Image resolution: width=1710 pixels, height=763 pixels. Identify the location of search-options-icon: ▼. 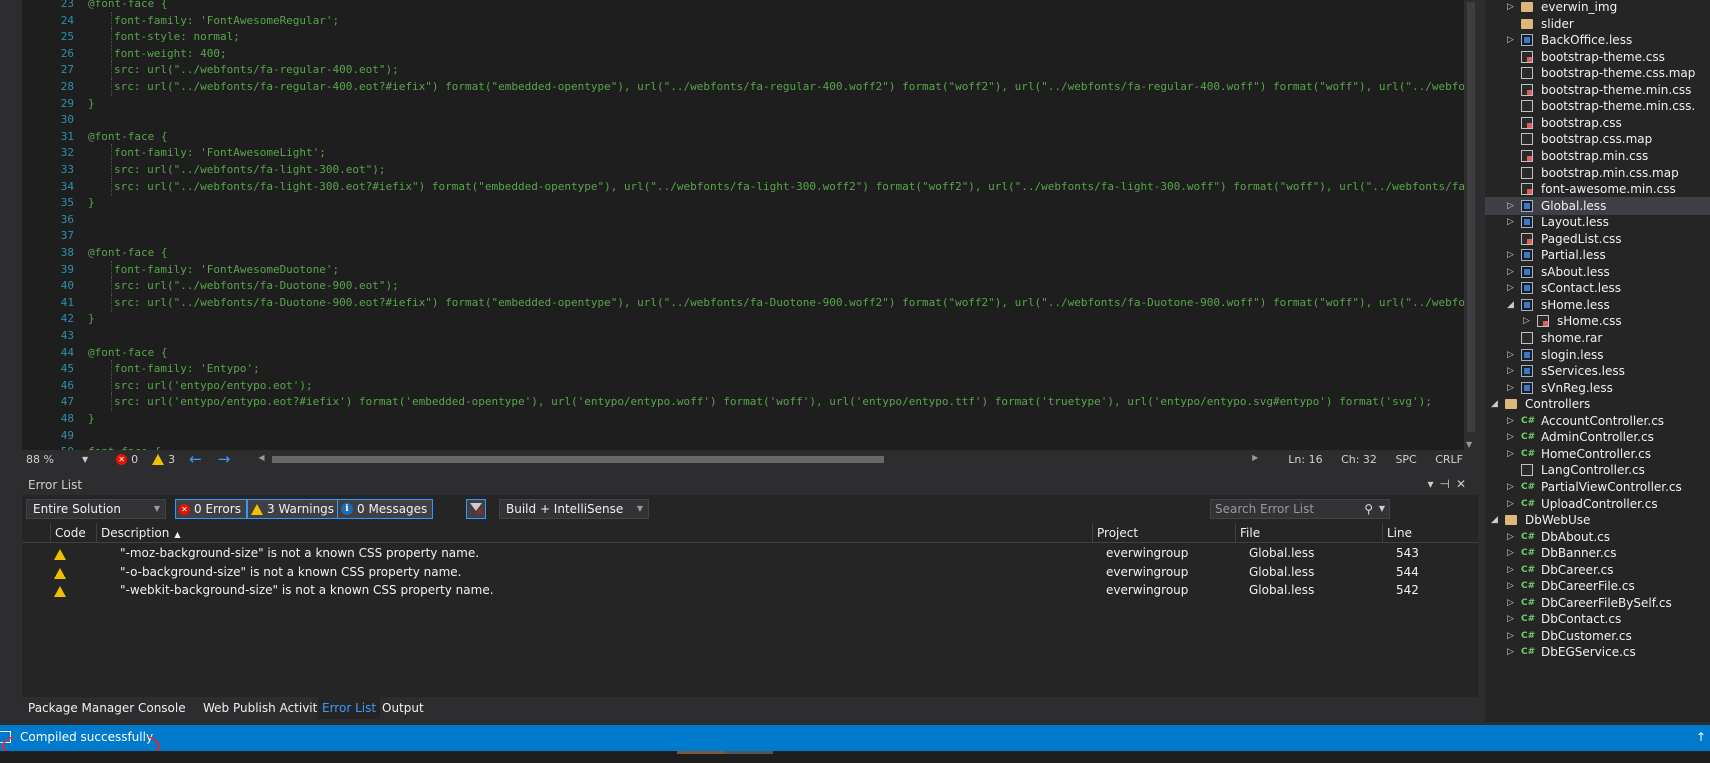
(1382, 509).